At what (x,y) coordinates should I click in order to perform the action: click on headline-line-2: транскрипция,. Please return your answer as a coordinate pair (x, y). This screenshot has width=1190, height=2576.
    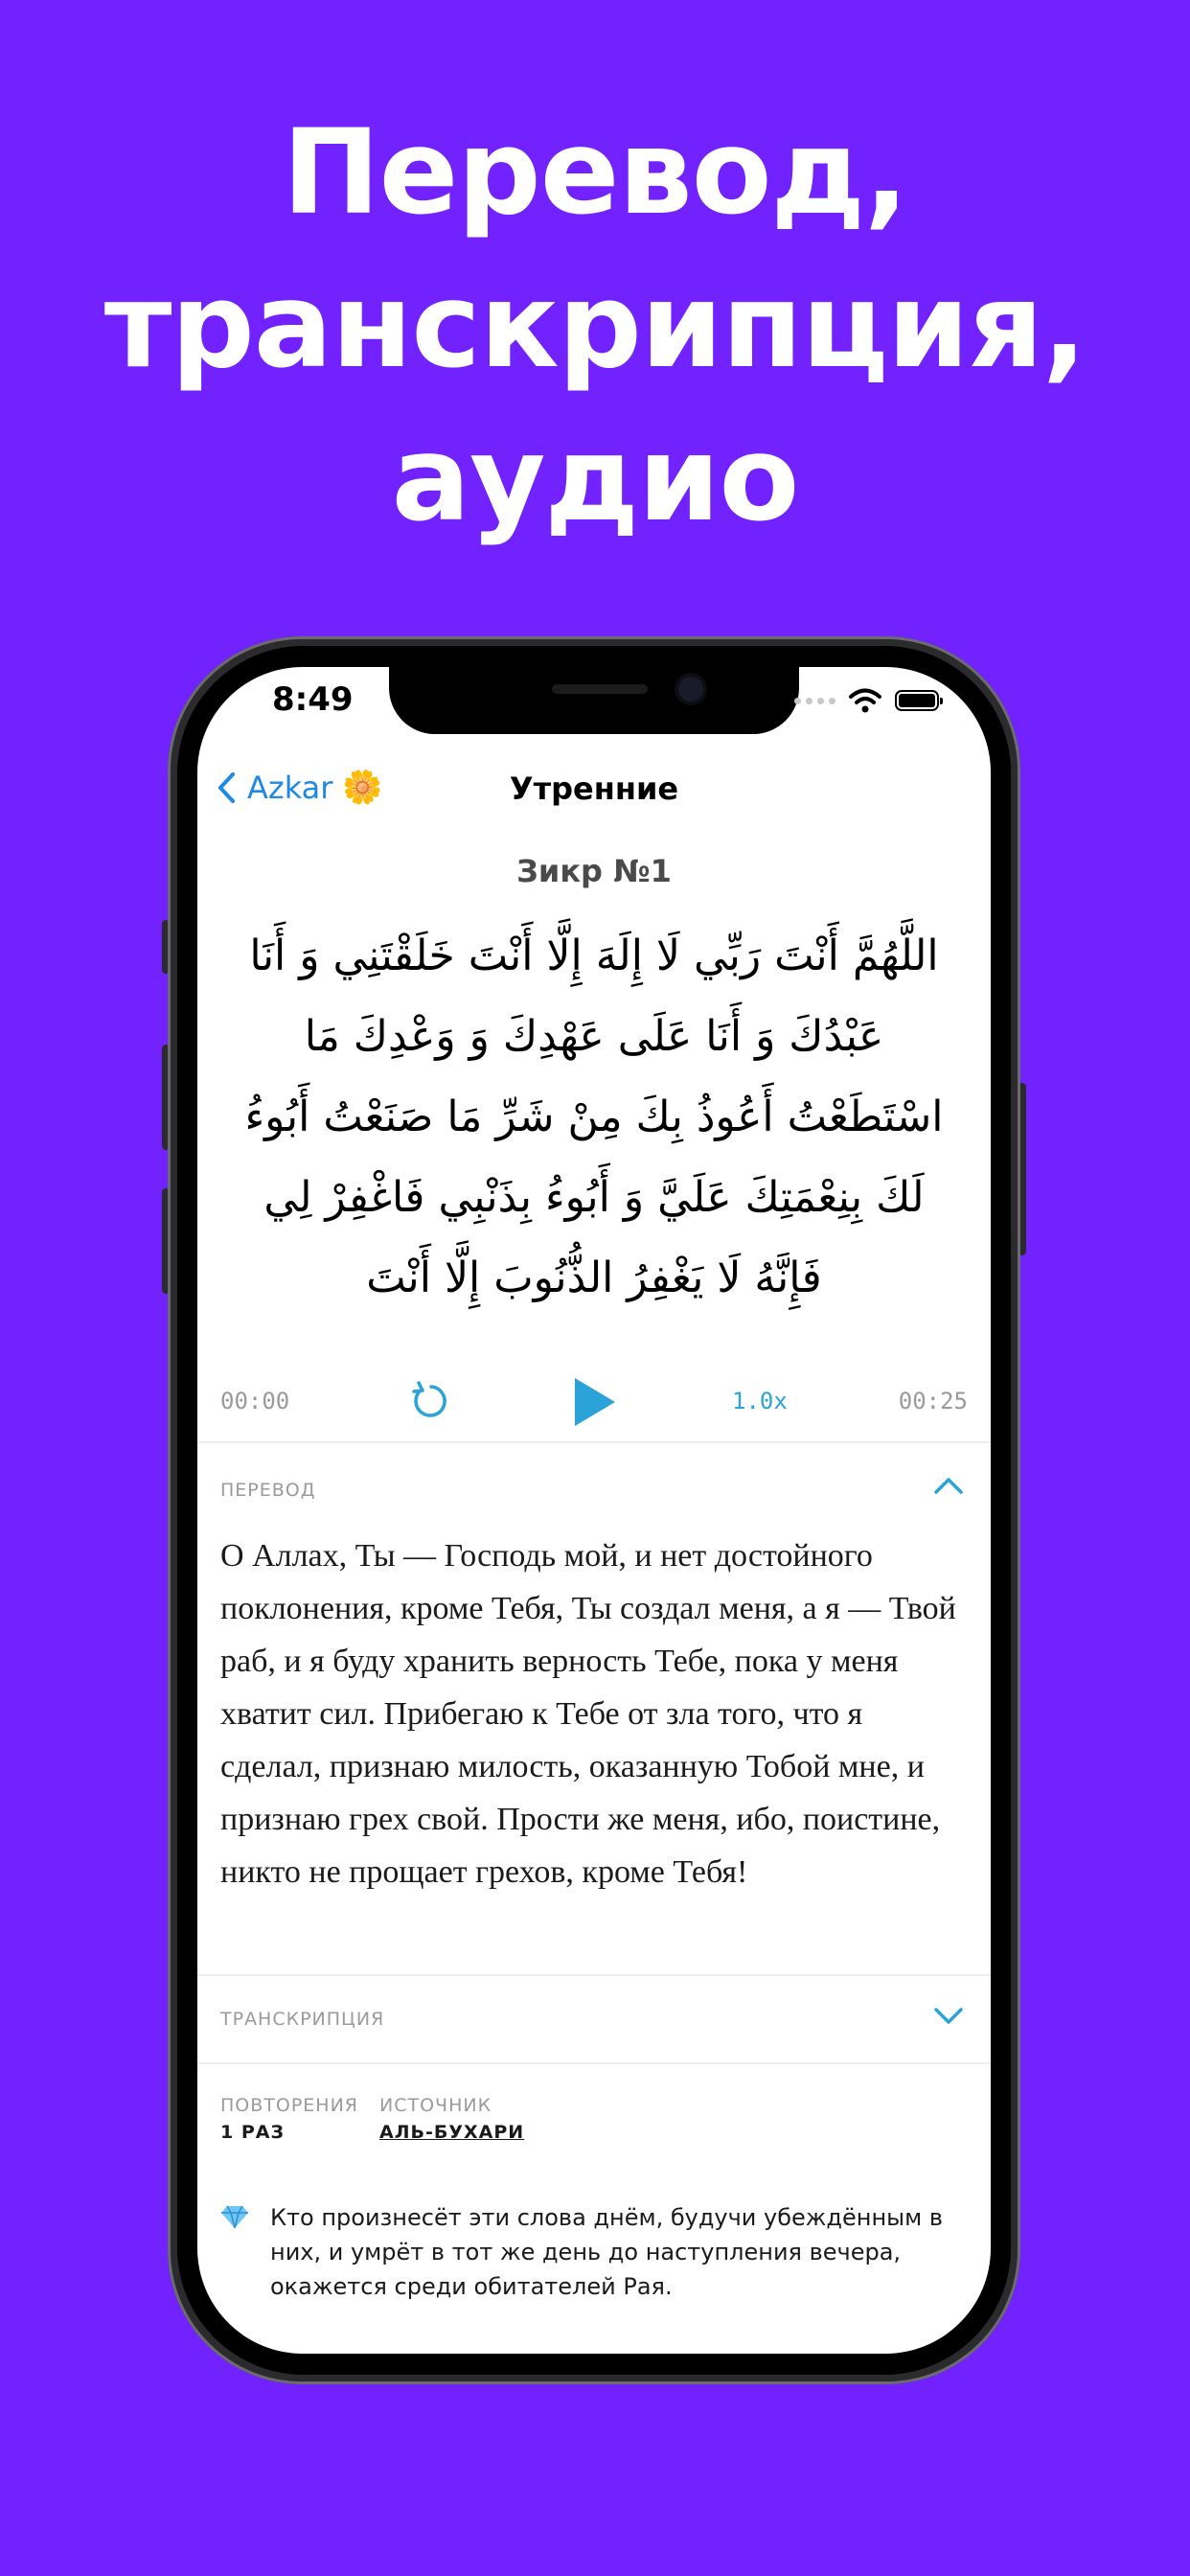
    Looking at the image, I should click on (595, 326).